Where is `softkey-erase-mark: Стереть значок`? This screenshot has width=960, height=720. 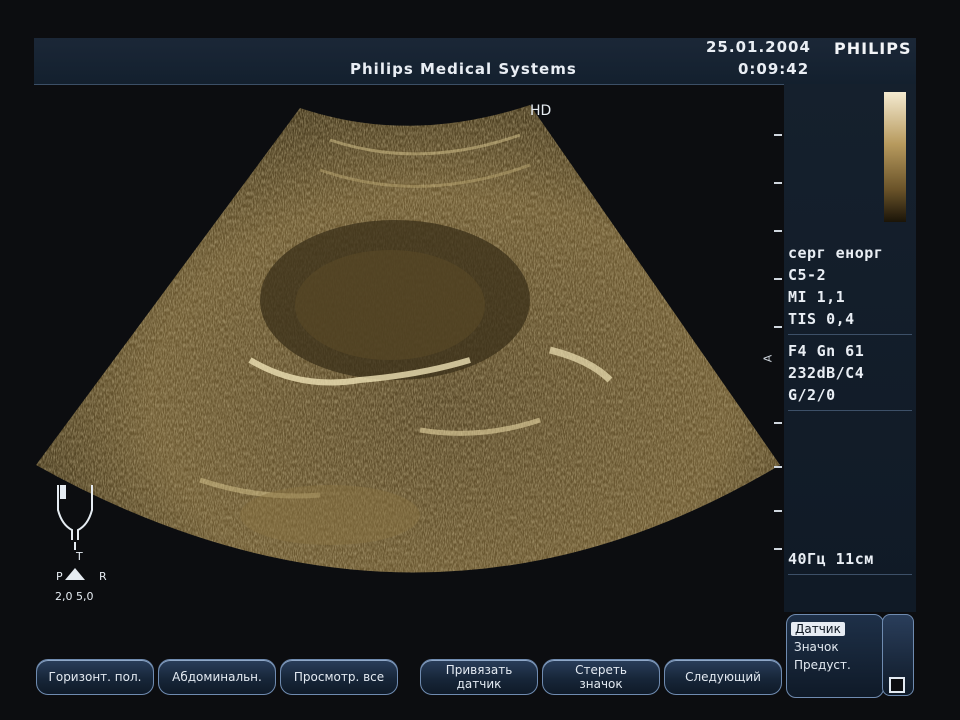
softkey-erase-mark: Стереть значок is located at coordinates (601, 677).